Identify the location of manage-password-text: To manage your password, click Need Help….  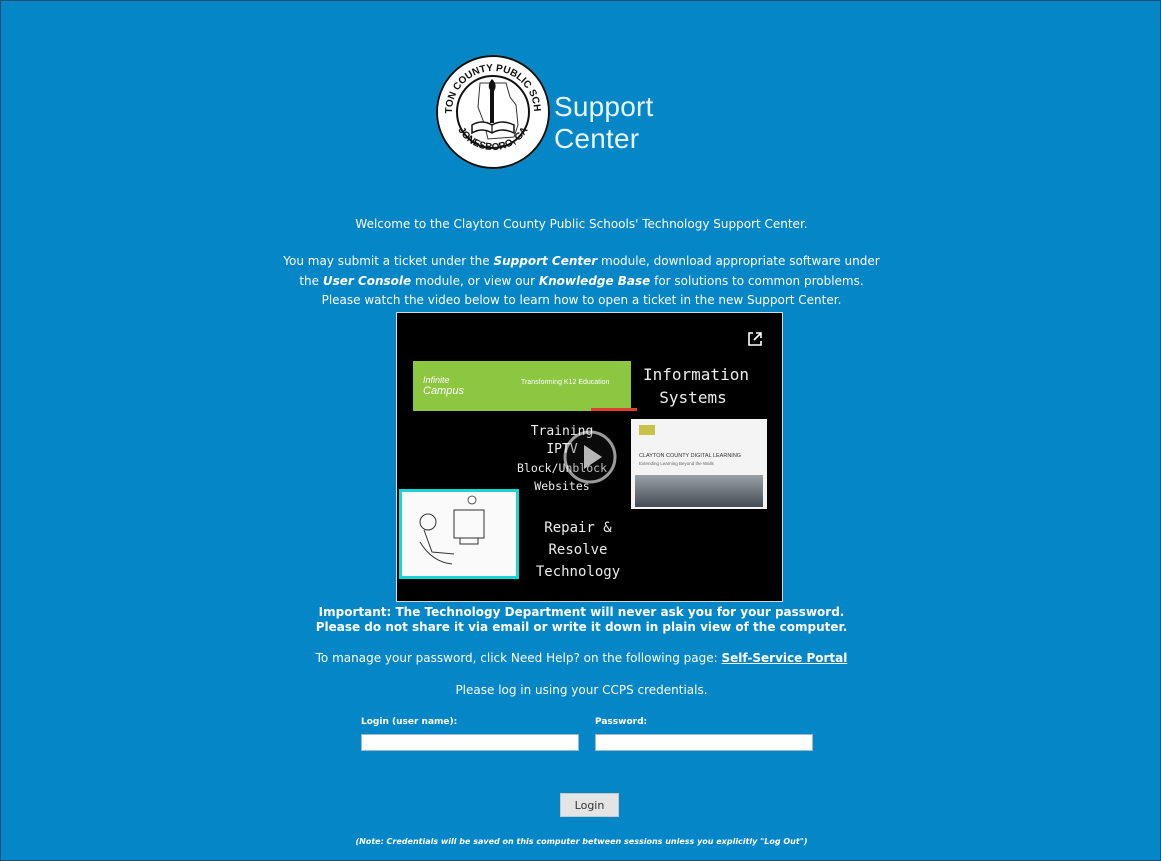
(581, 658).